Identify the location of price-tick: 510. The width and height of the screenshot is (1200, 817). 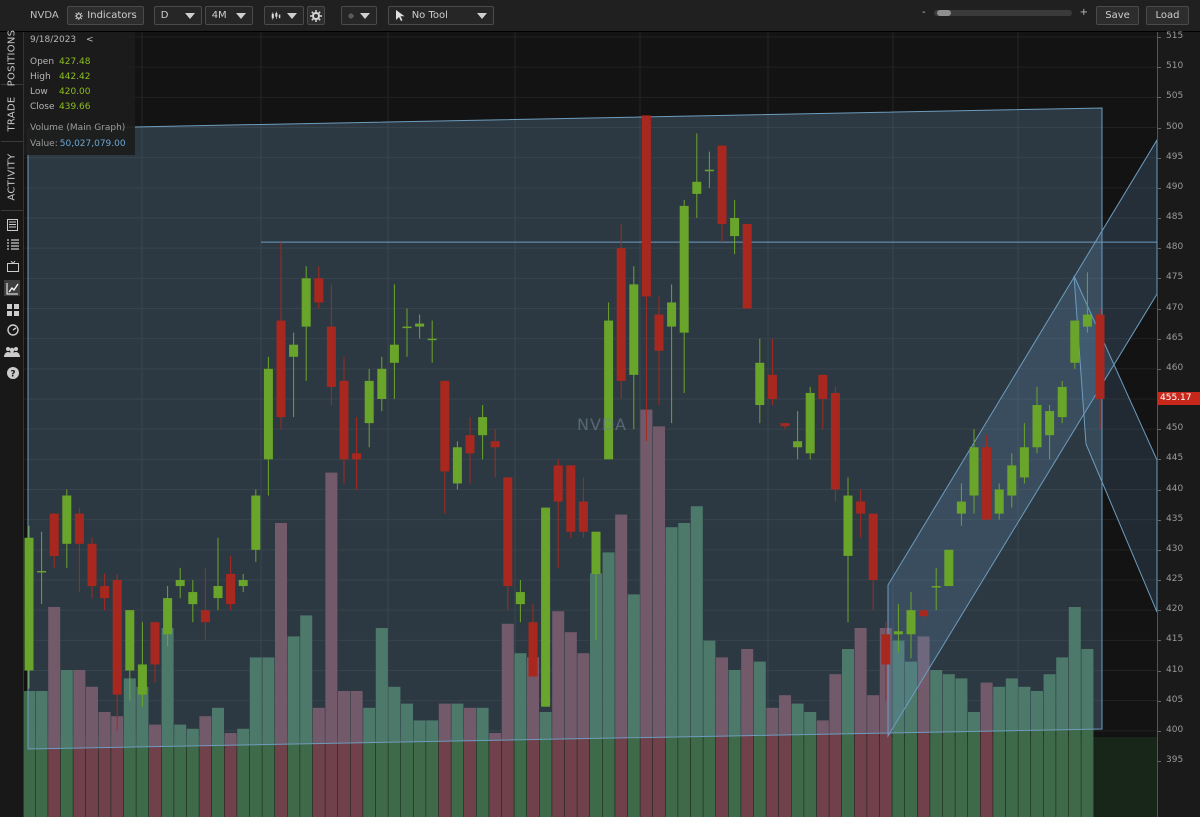
(1170, 66).